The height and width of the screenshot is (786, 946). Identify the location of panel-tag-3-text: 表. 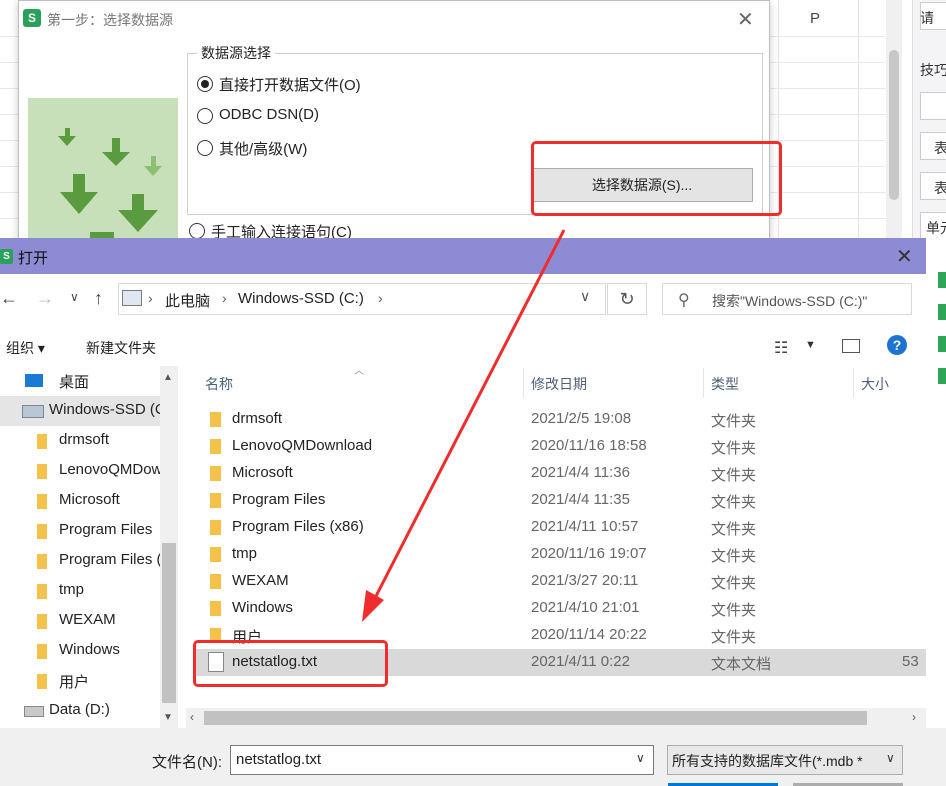
(940, 188).